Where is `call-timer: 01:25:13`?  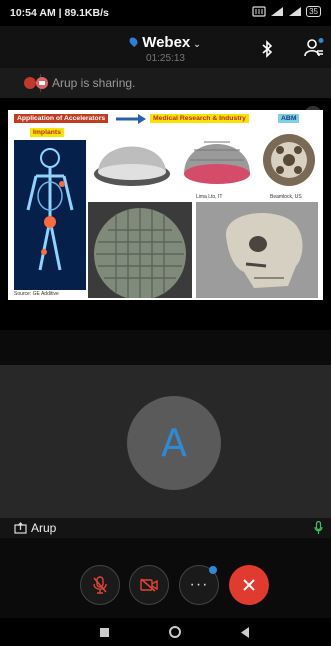
call-timer: 01:25:13 is located at coordinates (165, 58).